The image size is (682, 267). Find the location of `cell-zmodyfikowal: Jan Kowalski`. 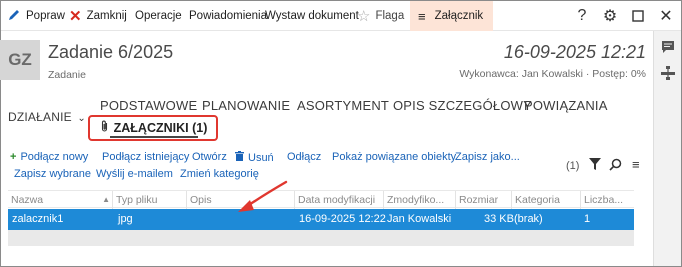

cell-zmodyfikowal: Jan Kowalski is located at coordinates (419, 219).